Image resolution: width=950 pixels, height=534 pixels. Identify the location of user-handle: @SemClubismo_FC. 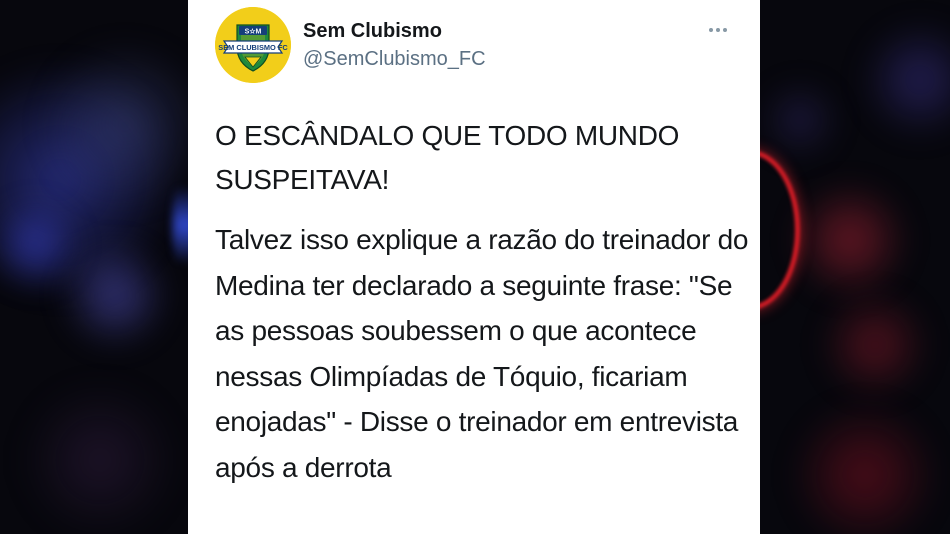
(394, 59).